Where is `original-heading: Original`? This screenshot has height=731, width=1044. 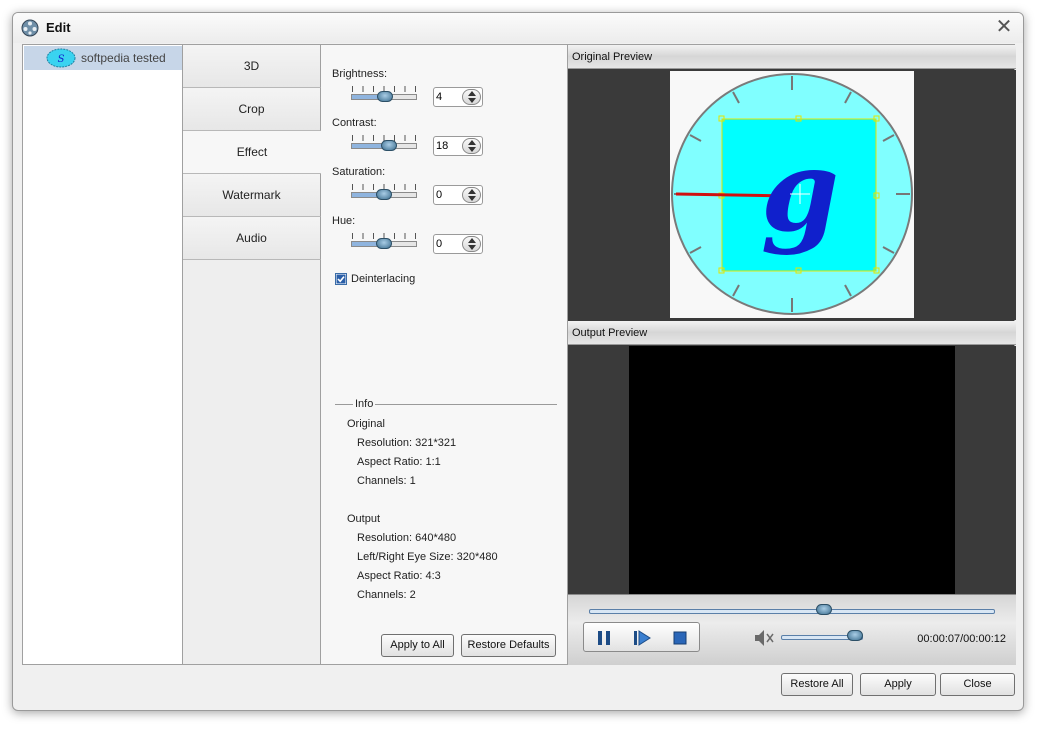 original-heading: Original is located at coordinates (366, 424).